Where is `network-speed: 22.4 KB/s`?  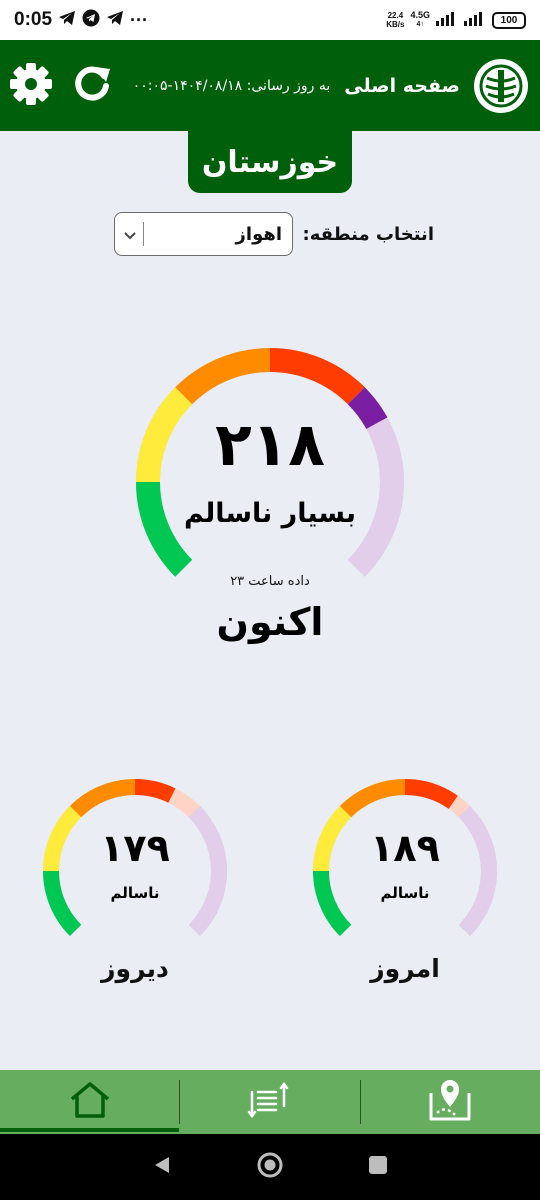 network-speed: 22.4 KB/s is located at coordinates (395, 20).